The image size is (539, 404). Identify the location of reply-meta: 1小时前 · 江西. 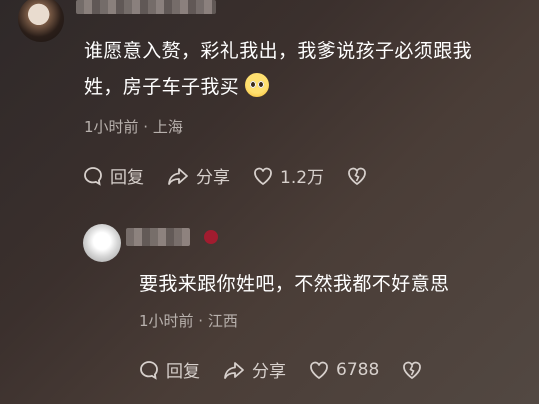
(188, 321).